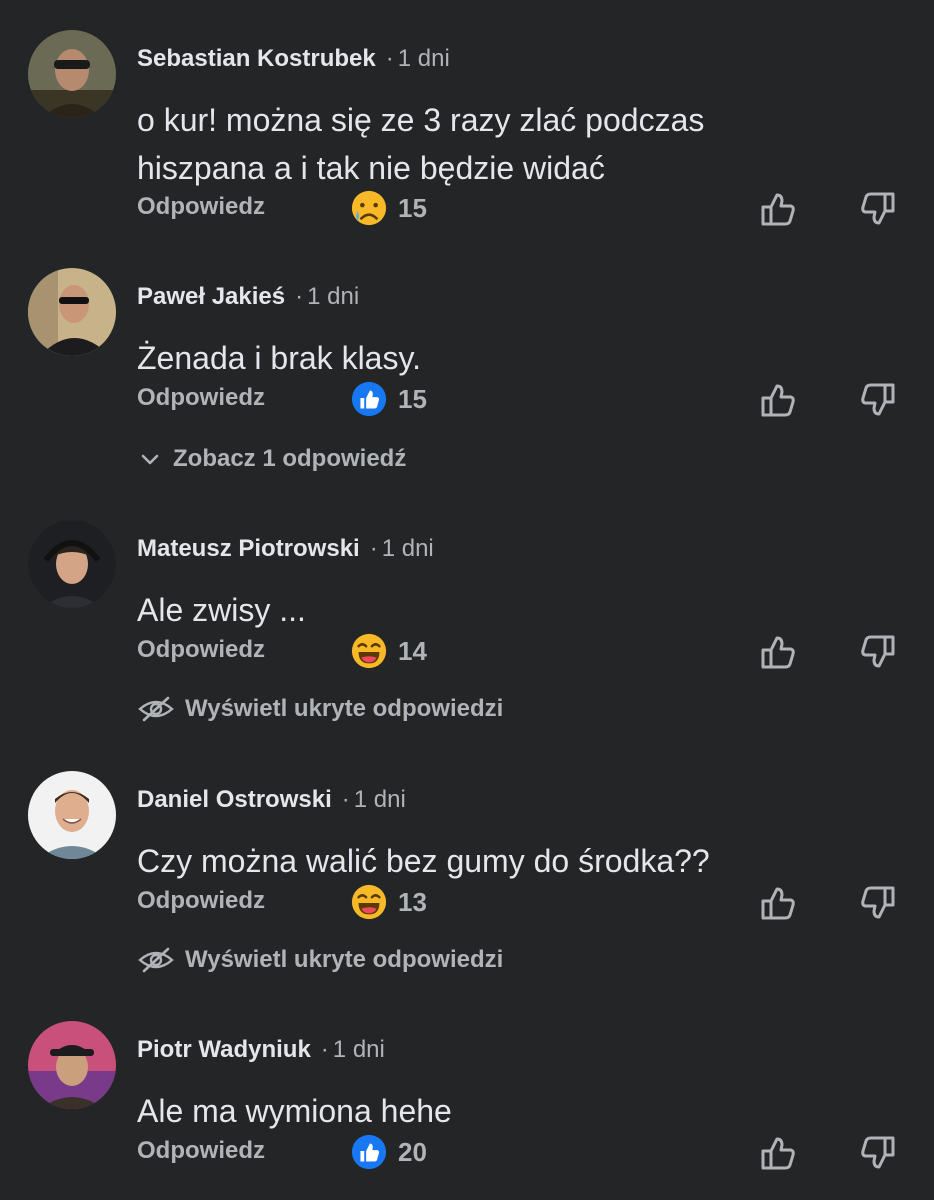  Describe the element at coordinates (467, 903) in the screenshot. I see `comment-actions: Odpowiedz 13` at that location.